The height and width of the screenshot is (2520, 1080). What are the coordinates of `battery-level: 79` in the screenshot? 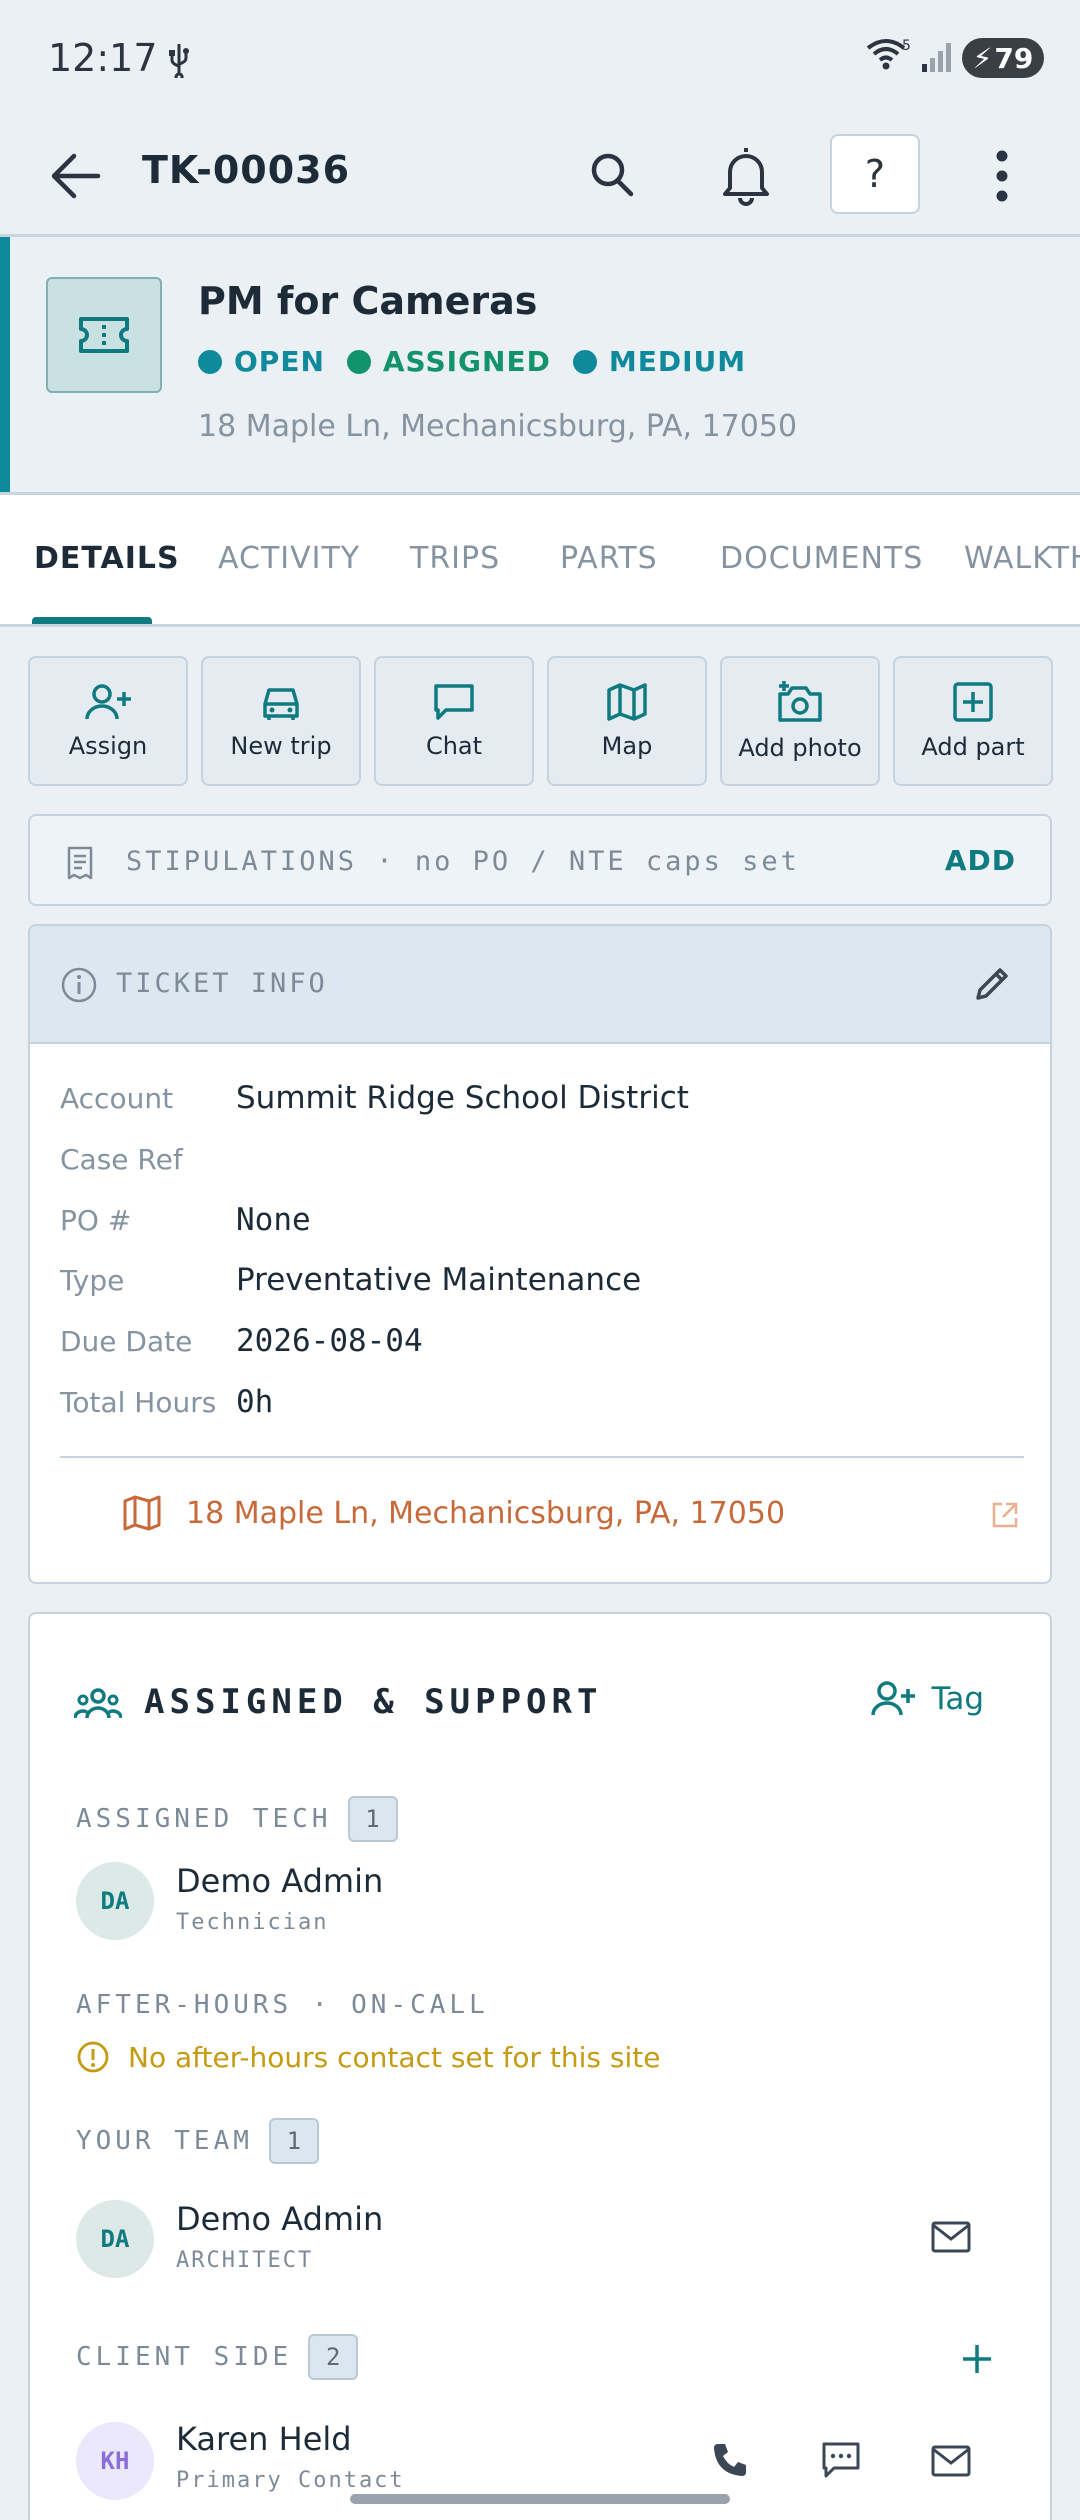 It's located at (1014, 58).